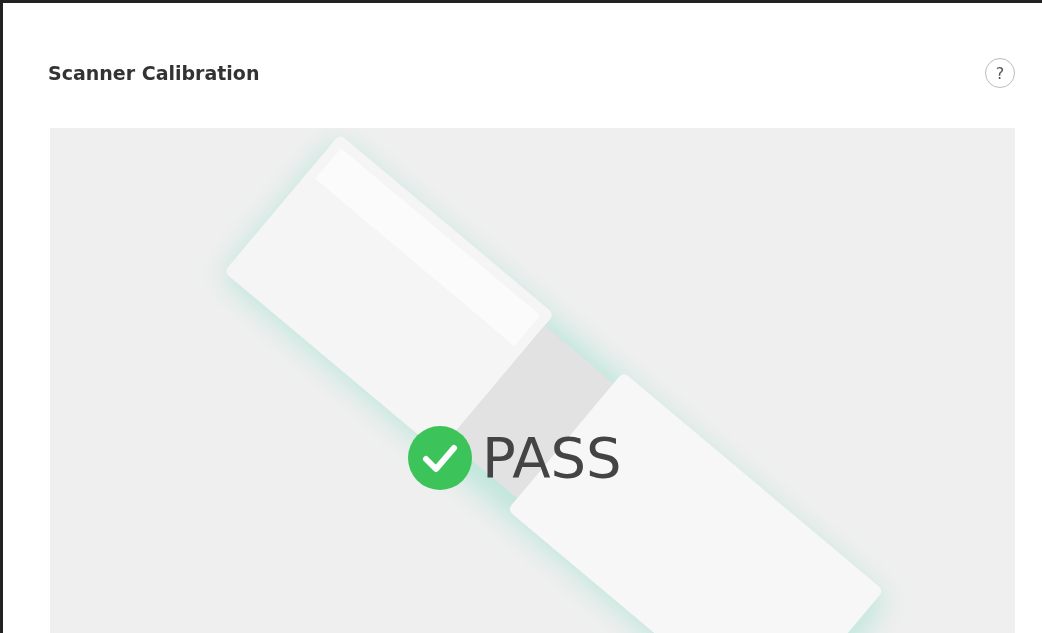 Image resolution: width=1042 pixels, height=633 pixels. What do you see at coordinates (1000, 73) in the screenshot?
I see `help-button: ?` at bounding box center [1000, 73].